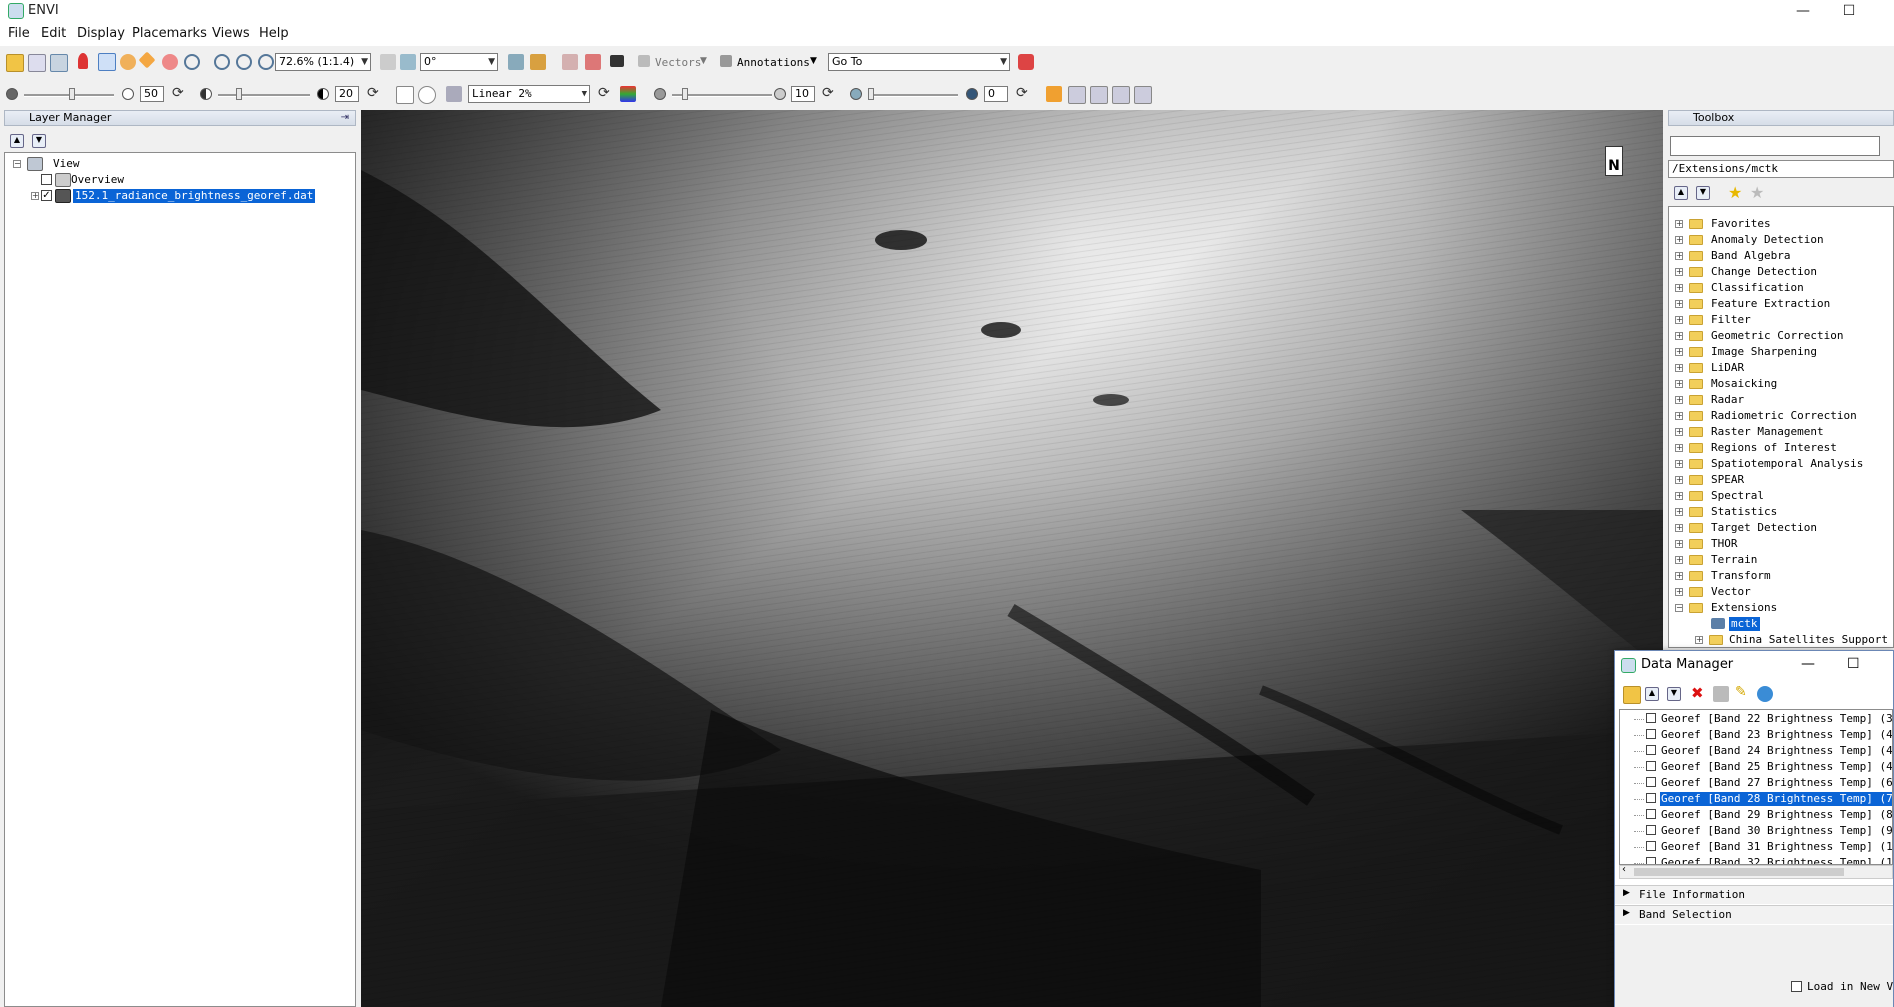 Image resolution: width=1894 pixels, height=1007 pixels. Describe the element at coordinates (347, 94) in the screenshot. I see `contrast-value: 20` at that location.